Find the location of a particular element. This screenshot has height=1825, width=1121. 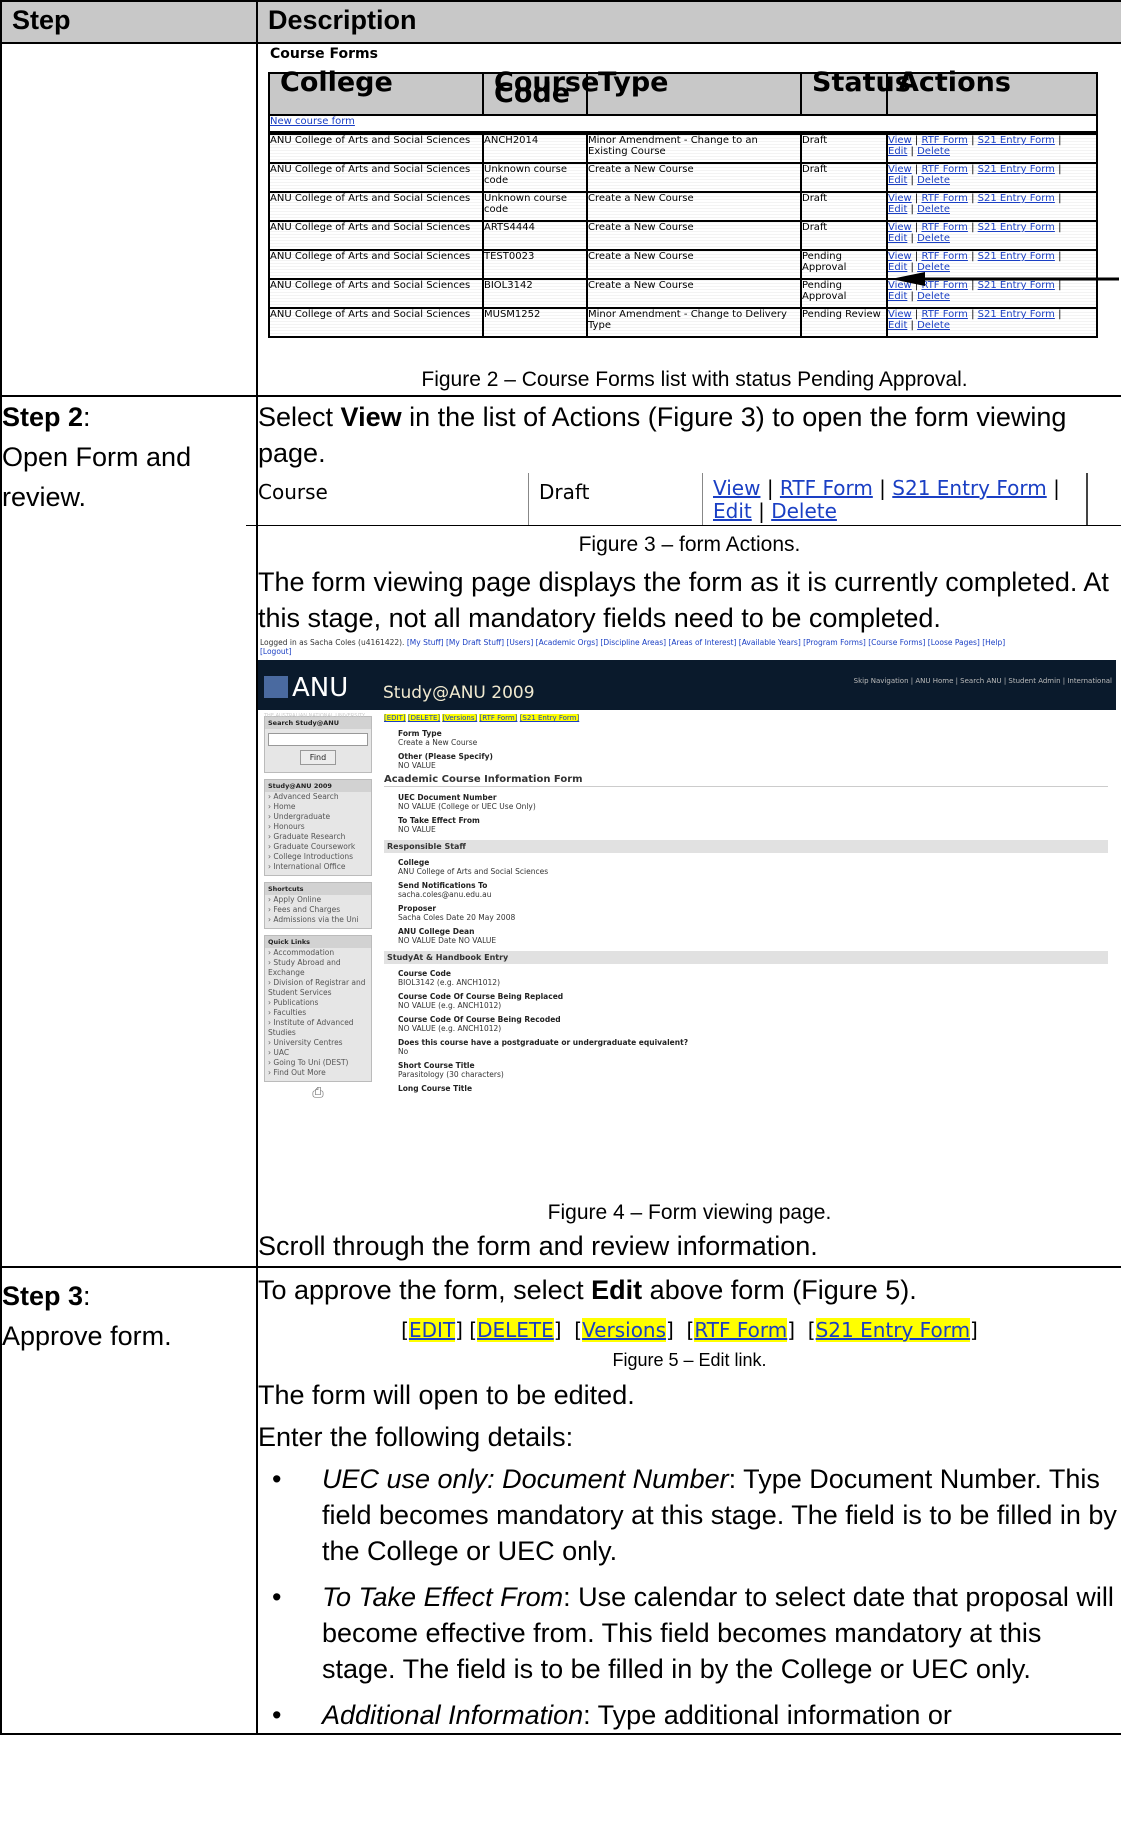

fig5-versions-link: Versions is located at coordinates (624, 1330).